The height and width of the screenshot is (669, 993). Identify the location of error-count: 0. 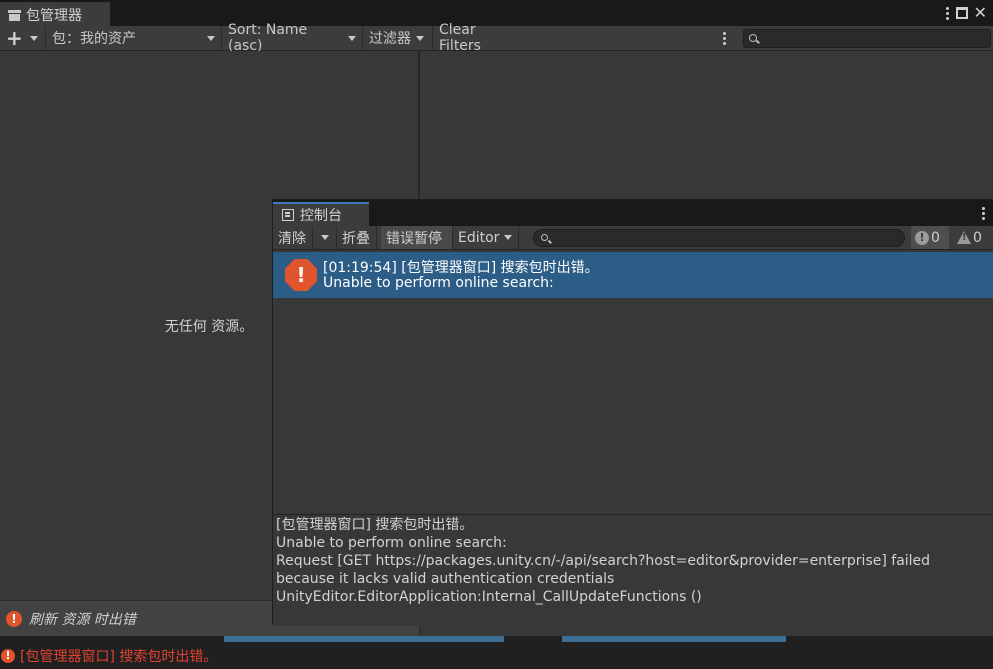
(935, 237).